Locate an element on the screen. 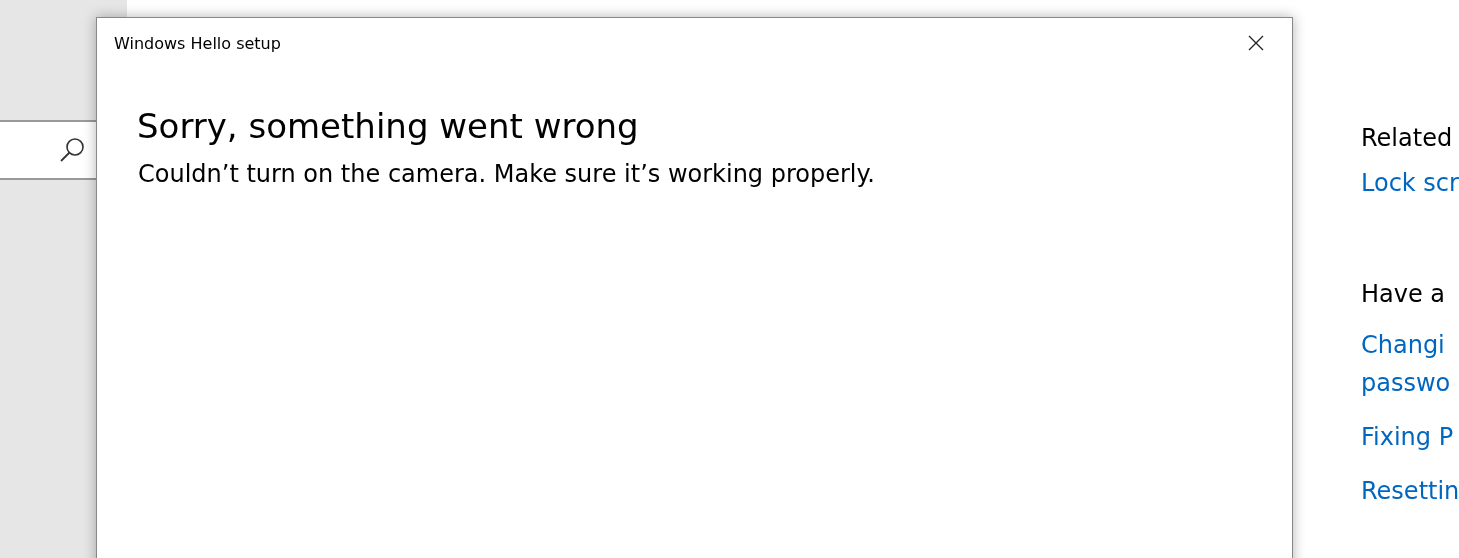 The height and width of the screenshot is (558, 1459). section-heading: Have a is located at coordinates (1403, 294).